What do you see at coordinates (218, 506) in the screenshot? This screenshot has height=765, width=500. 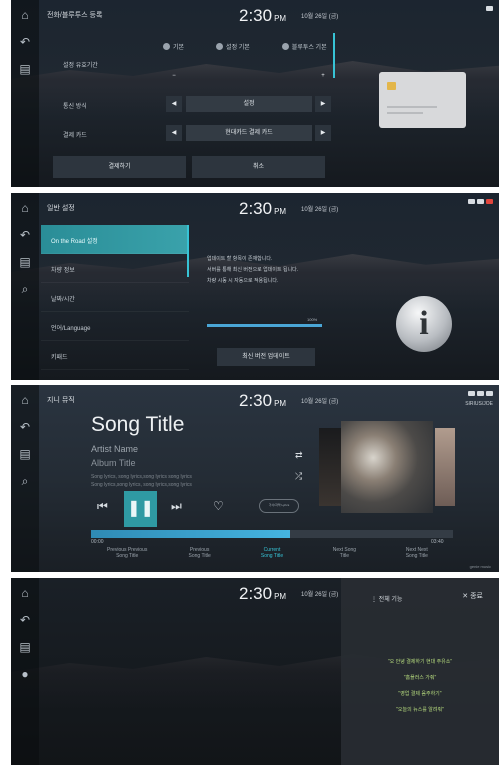 I see `heart-icon: ♡` at bounding box center [218, 506].